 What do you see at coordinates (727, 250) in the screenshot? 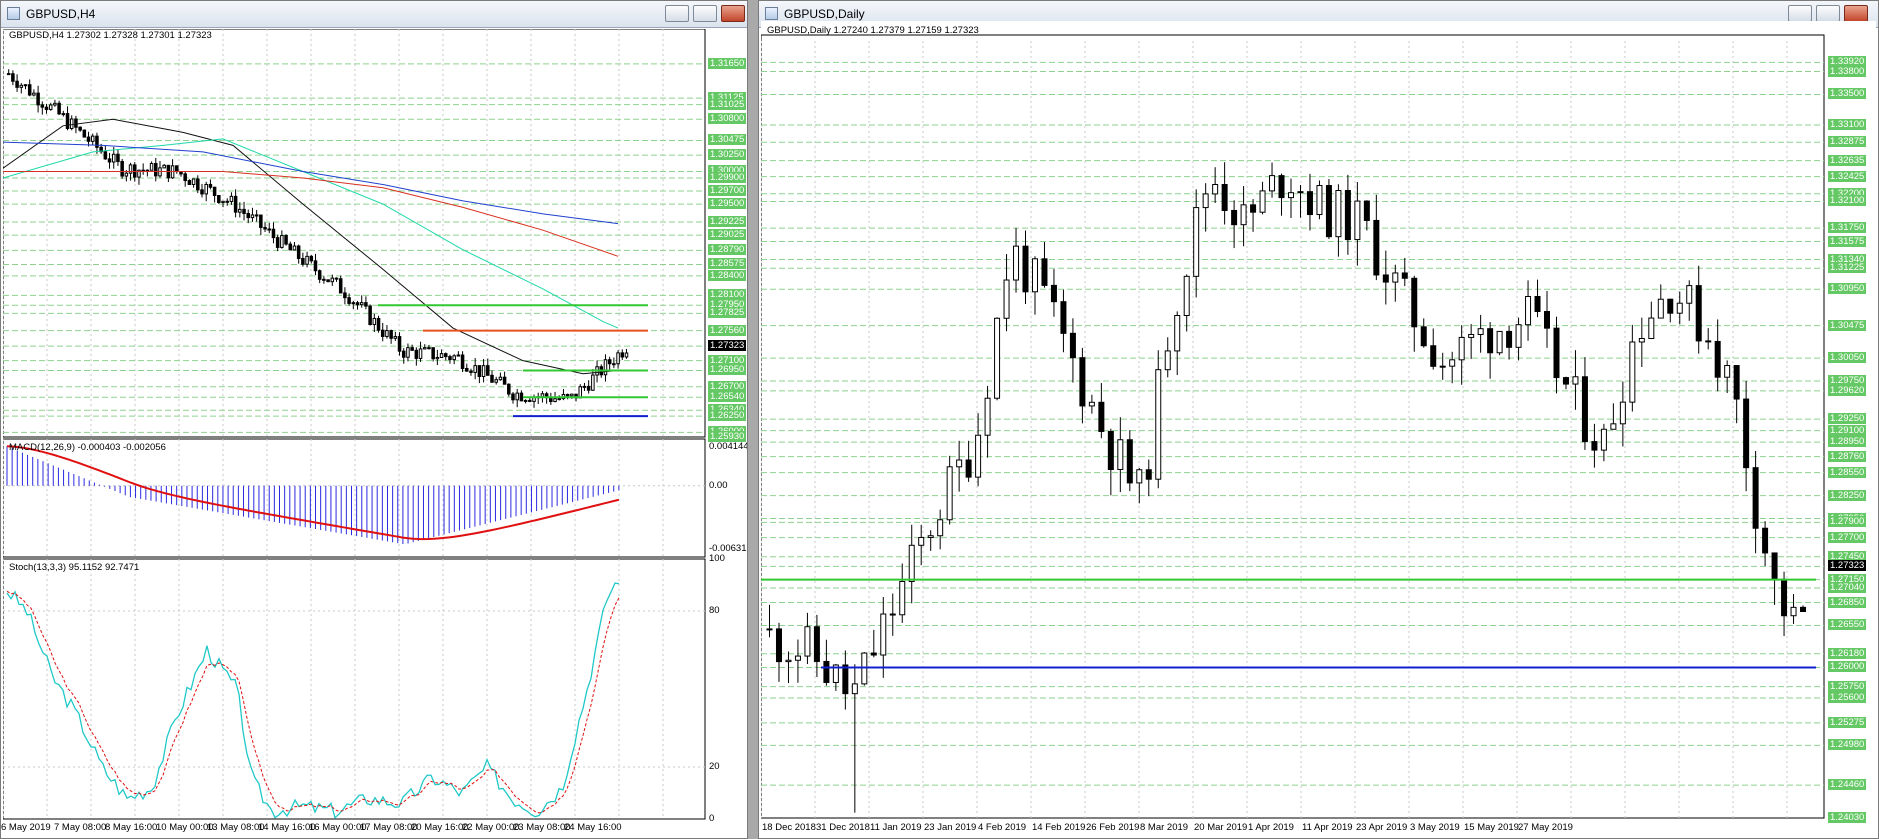
I see `price-axis-label: 1.28790` at bounding box center [727, 250].